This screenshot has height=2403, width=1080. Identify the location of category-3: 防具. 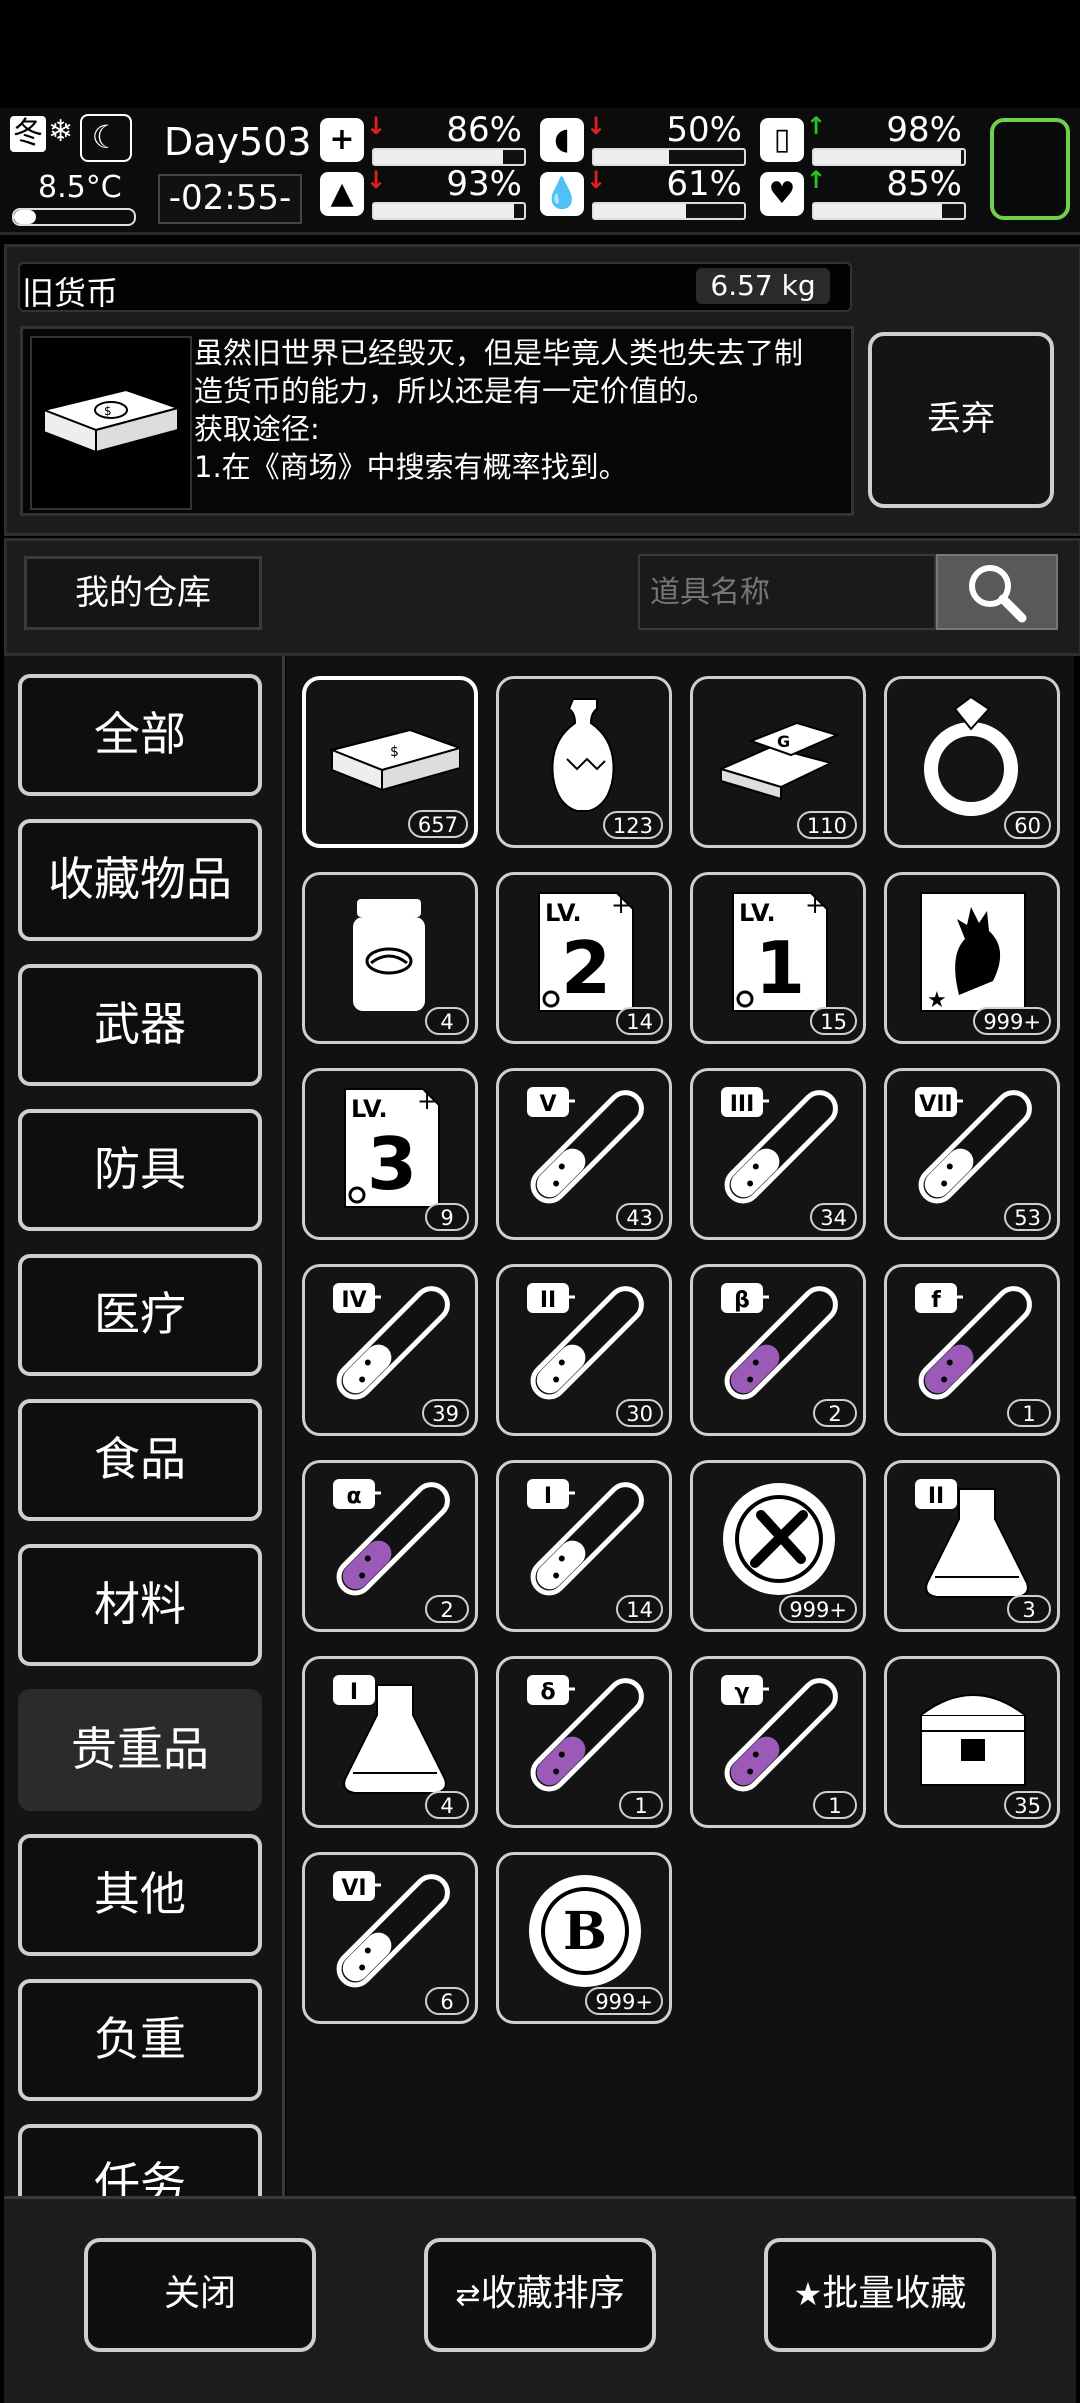
(140, 1170).